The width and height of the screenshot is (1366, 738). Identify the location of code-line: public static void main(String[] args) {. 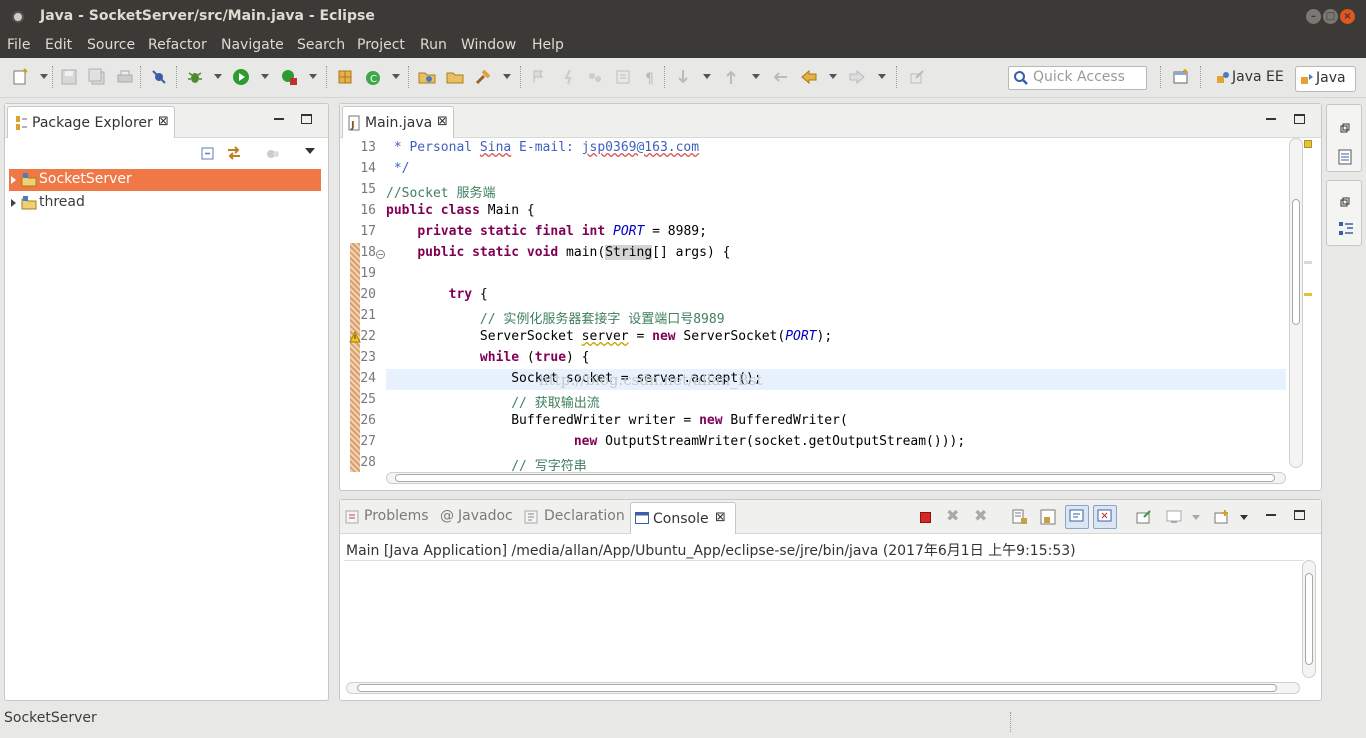
(558, 252).